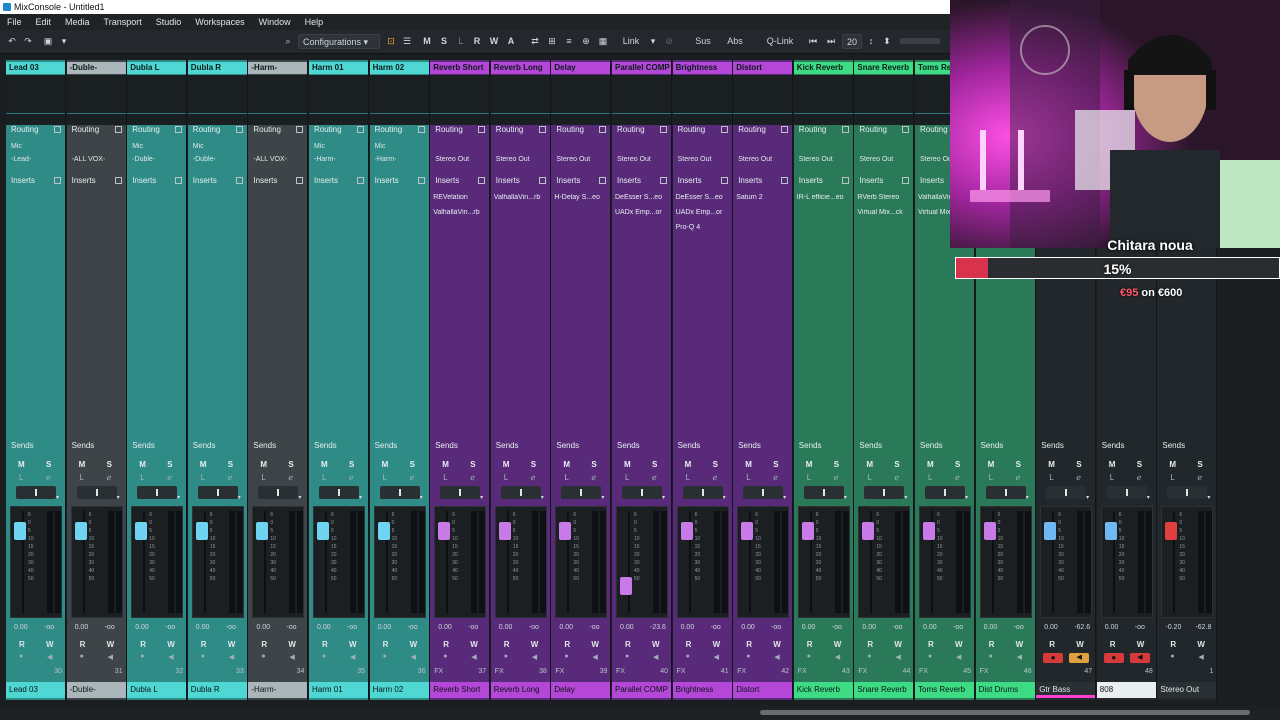  Describe the element at coordinates (270, 159) in the screenshot. I see `routing-output: -ALL VOX-` at that location.